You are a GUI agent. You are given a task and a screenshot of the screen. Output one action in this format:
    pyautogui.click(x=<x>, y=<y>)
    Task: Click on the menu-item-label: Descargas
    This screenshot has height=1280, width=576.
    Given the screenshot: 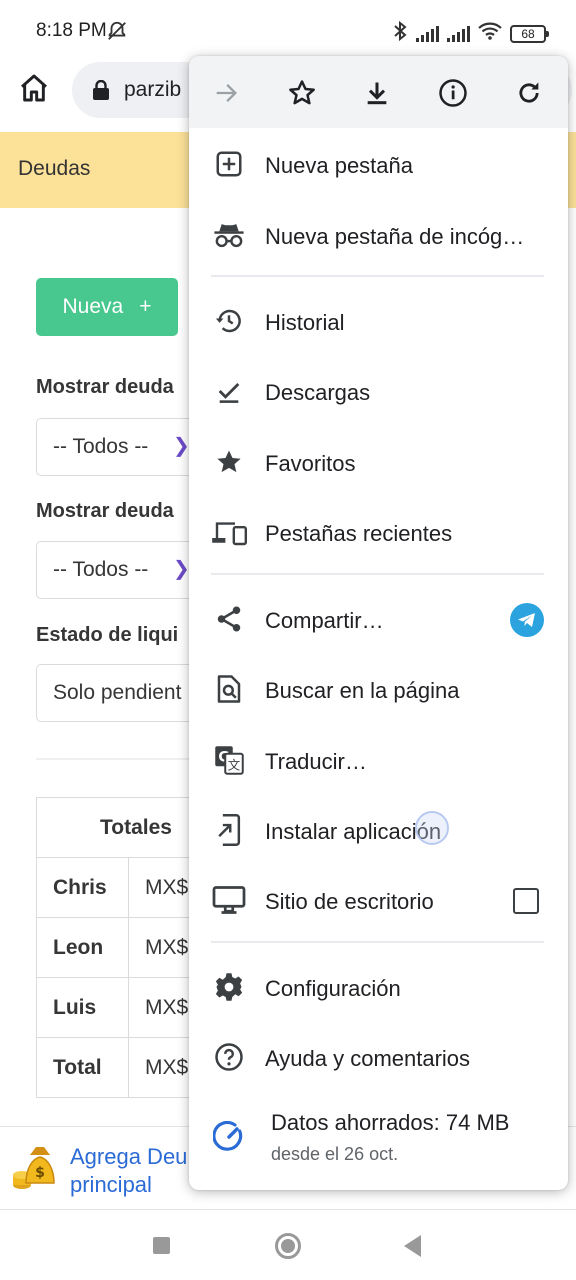 What is the action you would take?
    pyautogui.click(x=318, y=392)
    